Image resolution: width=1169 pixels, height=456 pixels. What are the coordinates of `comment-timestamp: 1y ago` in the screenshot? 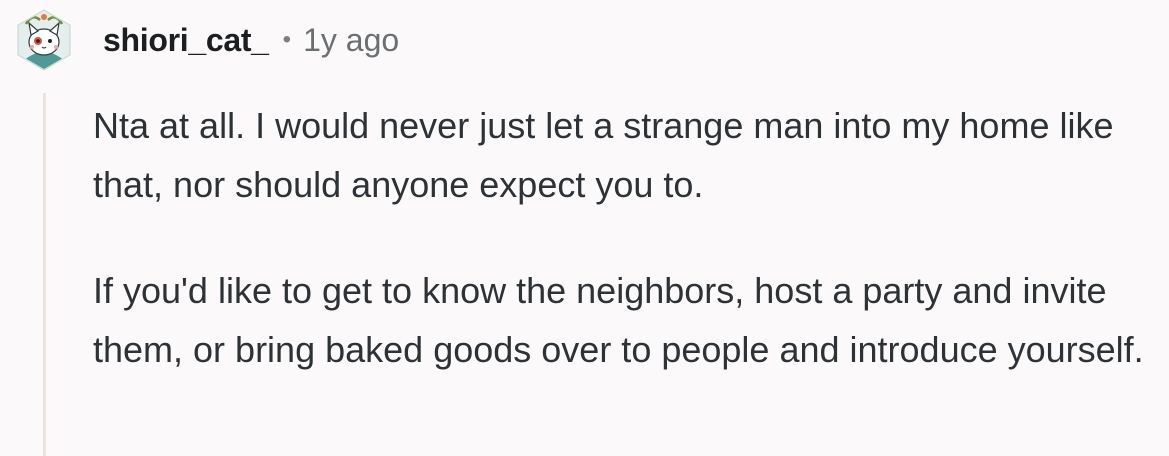 It's located at (351, 40).